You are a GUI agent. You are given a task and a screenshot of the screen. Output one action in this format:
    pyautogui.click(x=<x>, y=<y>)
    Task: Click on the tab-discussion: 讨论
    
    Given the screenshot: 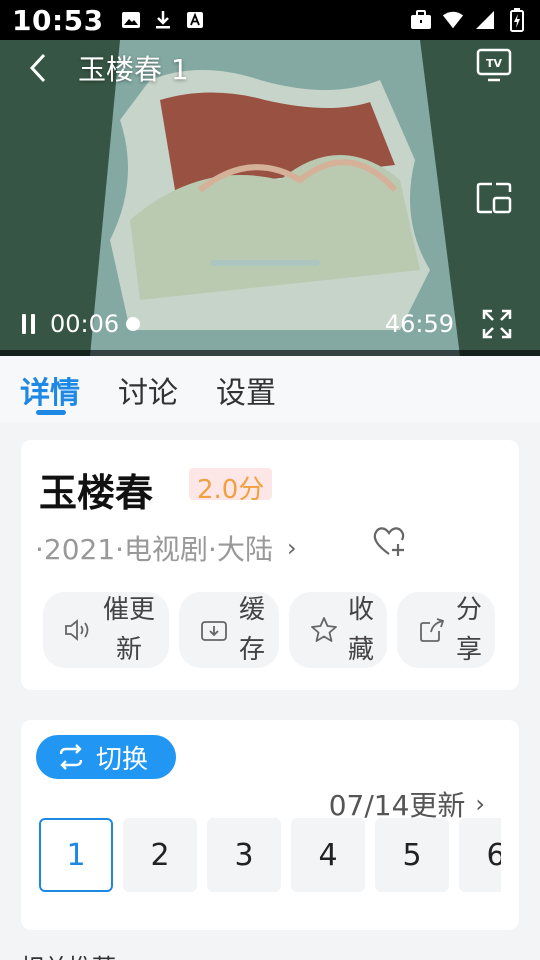 What is the action you would take?
    pyautogui.click(x=148, y=384)
    